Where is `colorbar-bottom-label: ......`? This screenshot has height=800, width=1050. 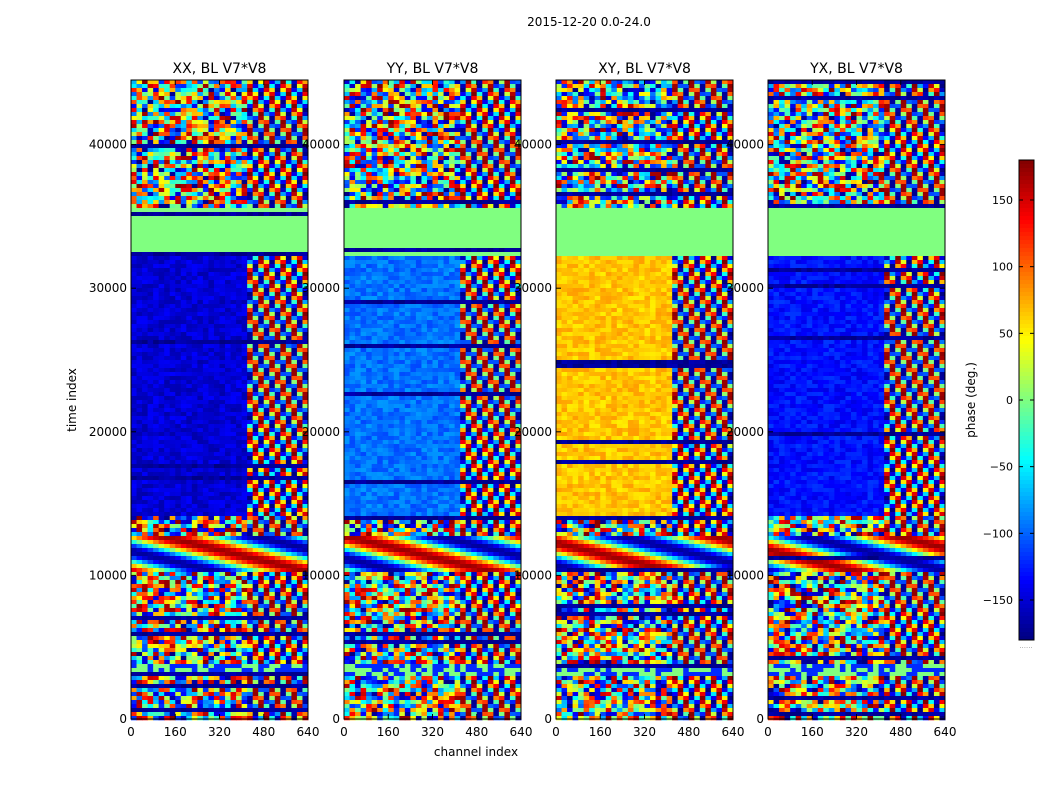
colorbar-bottom-label: ...... is located at coordinates (1025, 646).